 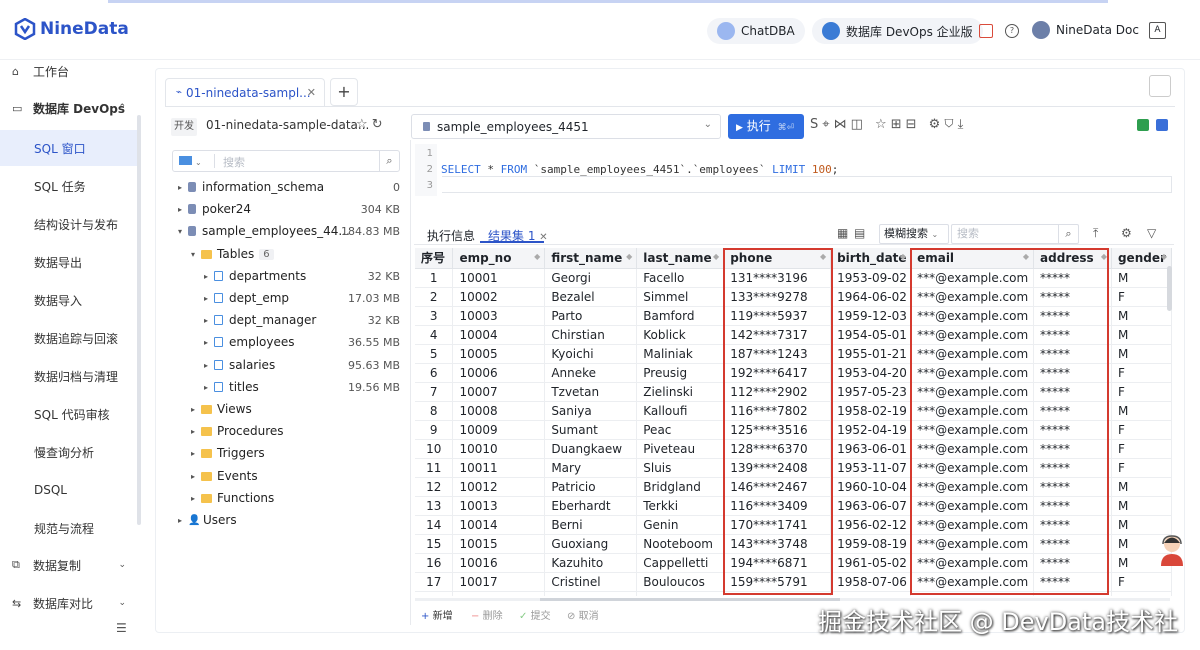 What do you see at coordinates (499, 278) in the screenshot?
I see `table-cell: 10001` at bounding box center [499, 278].